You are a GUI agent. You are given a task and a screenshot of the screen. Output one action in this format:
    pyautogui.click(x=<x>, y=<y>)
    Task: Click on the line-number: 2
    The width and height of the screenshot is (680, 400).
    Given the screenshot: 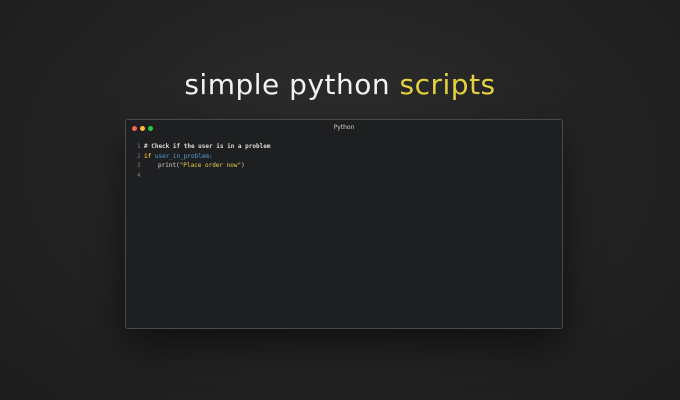 What is the action you would take?
    pyautogui.click(x=139, y=156)
    